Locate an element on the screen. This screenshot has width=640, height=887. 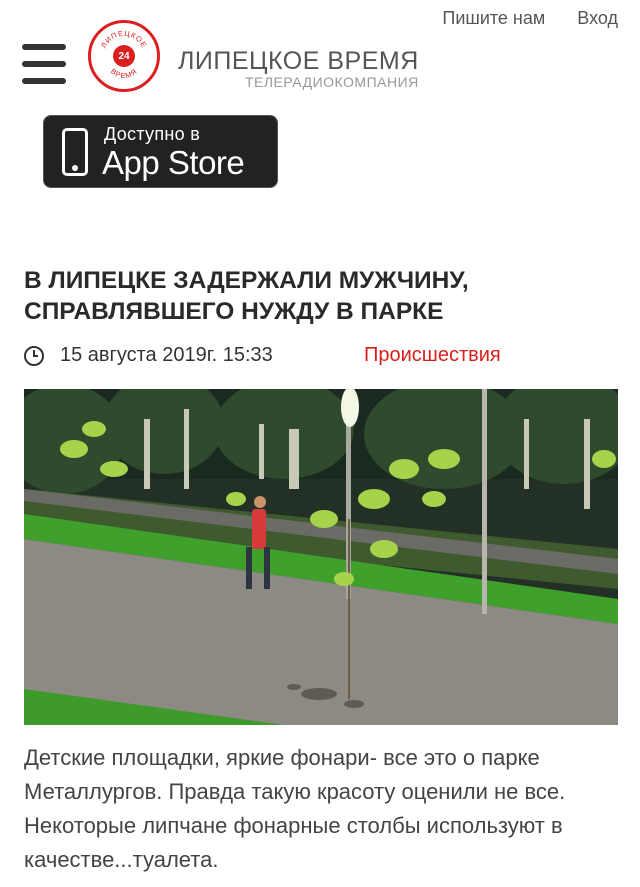
logo: ЛИПЕЦКОЕ ВРЕМЯ 24 is located at coordinates (124, 56).